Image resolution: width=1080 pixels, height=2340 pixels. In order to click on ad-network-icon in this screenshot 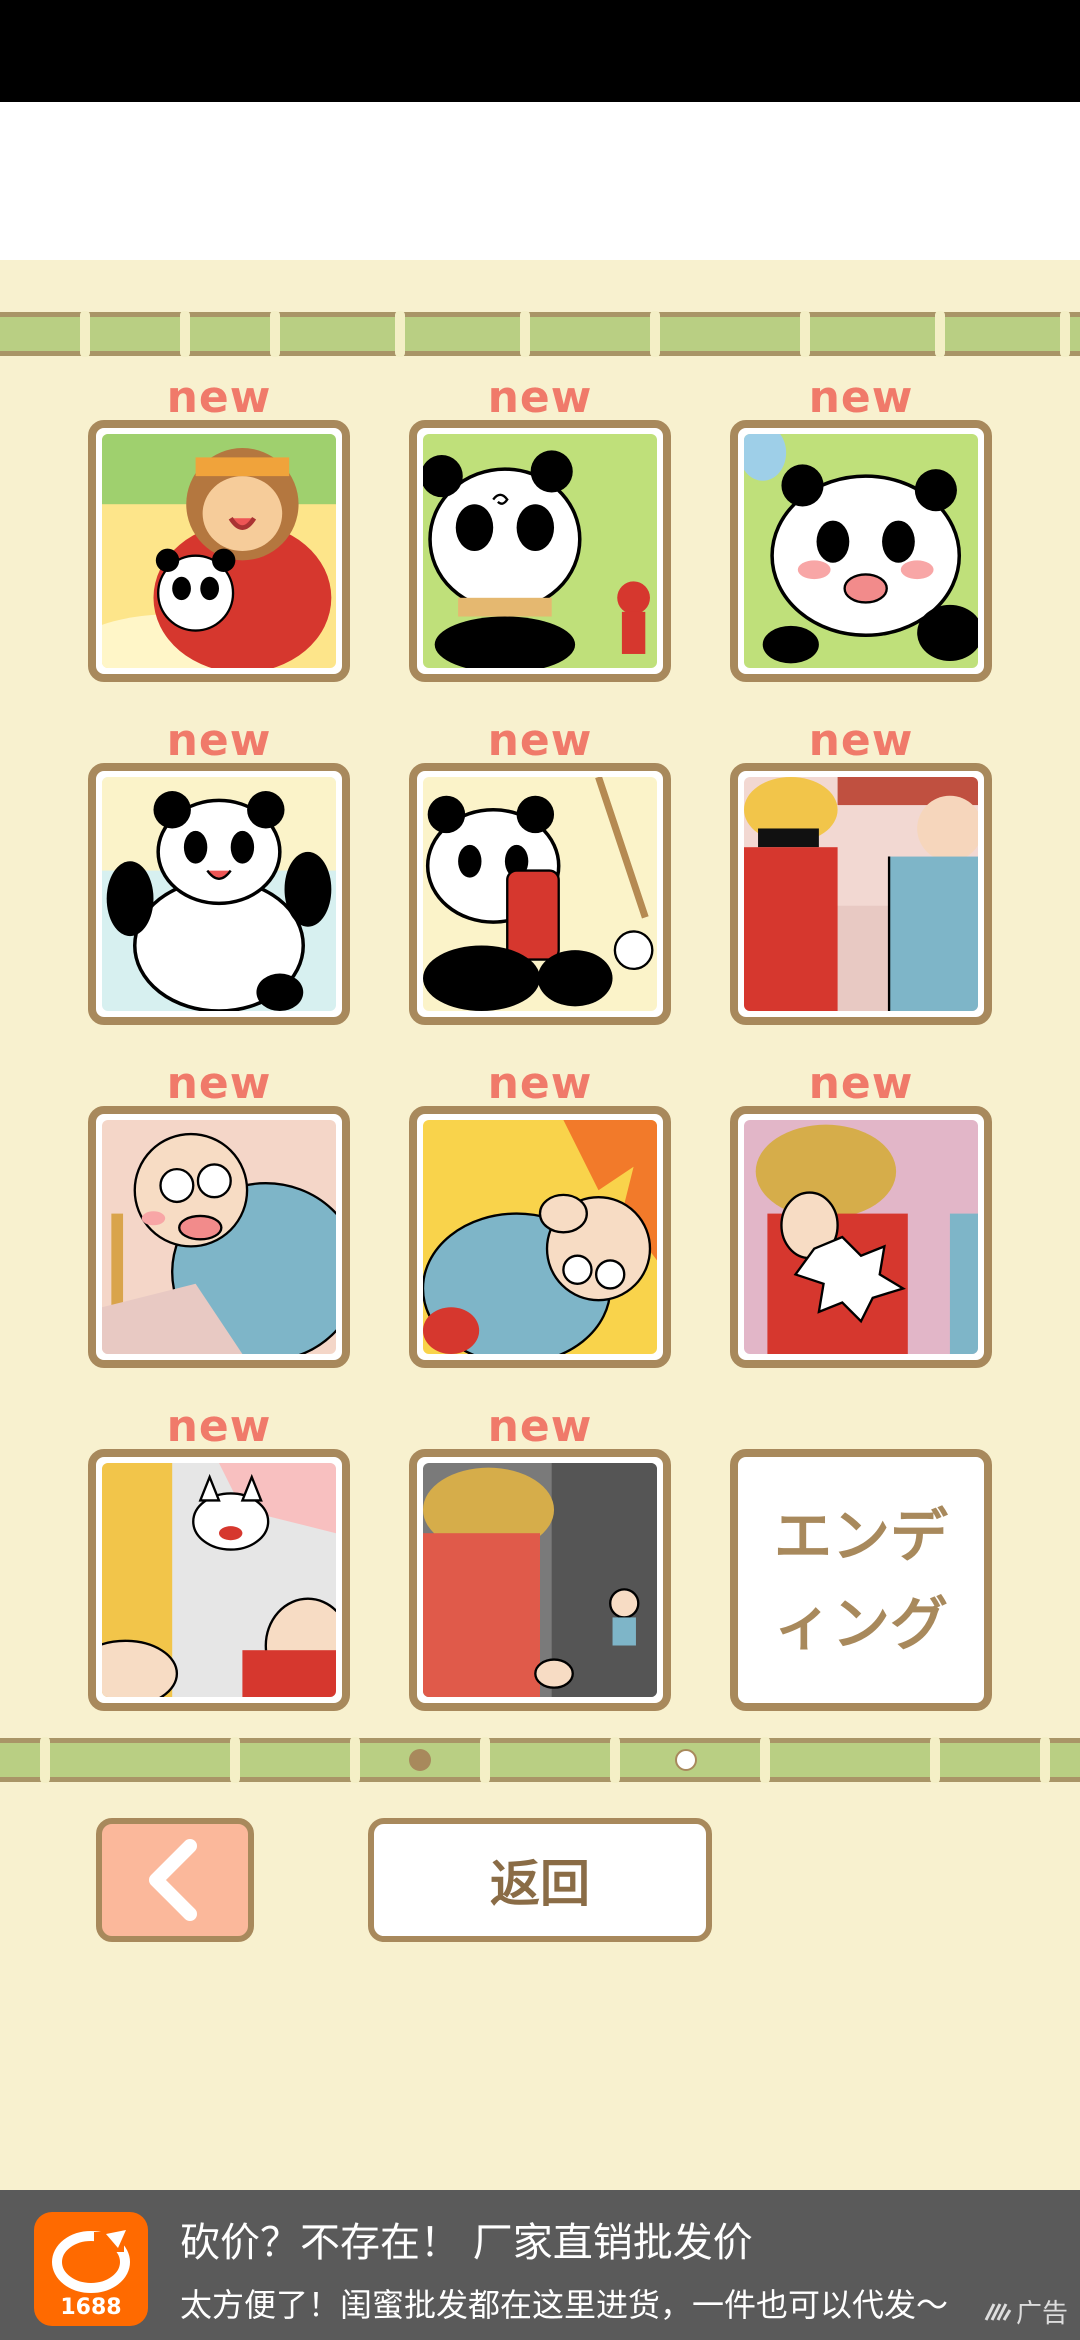, I will do `click(998, 2311)`.